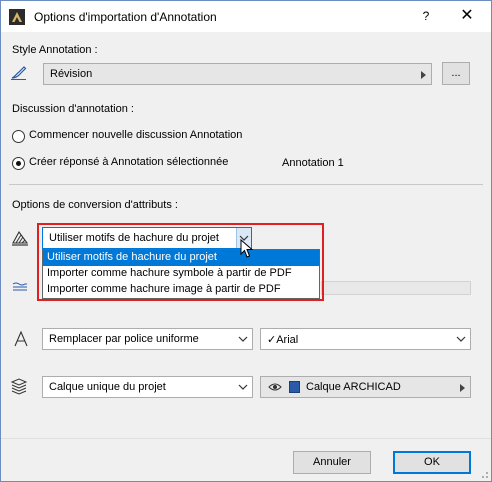 The width and height of the screenshot is (492, 482). I want to click on layers-icon, so click(19, 386).